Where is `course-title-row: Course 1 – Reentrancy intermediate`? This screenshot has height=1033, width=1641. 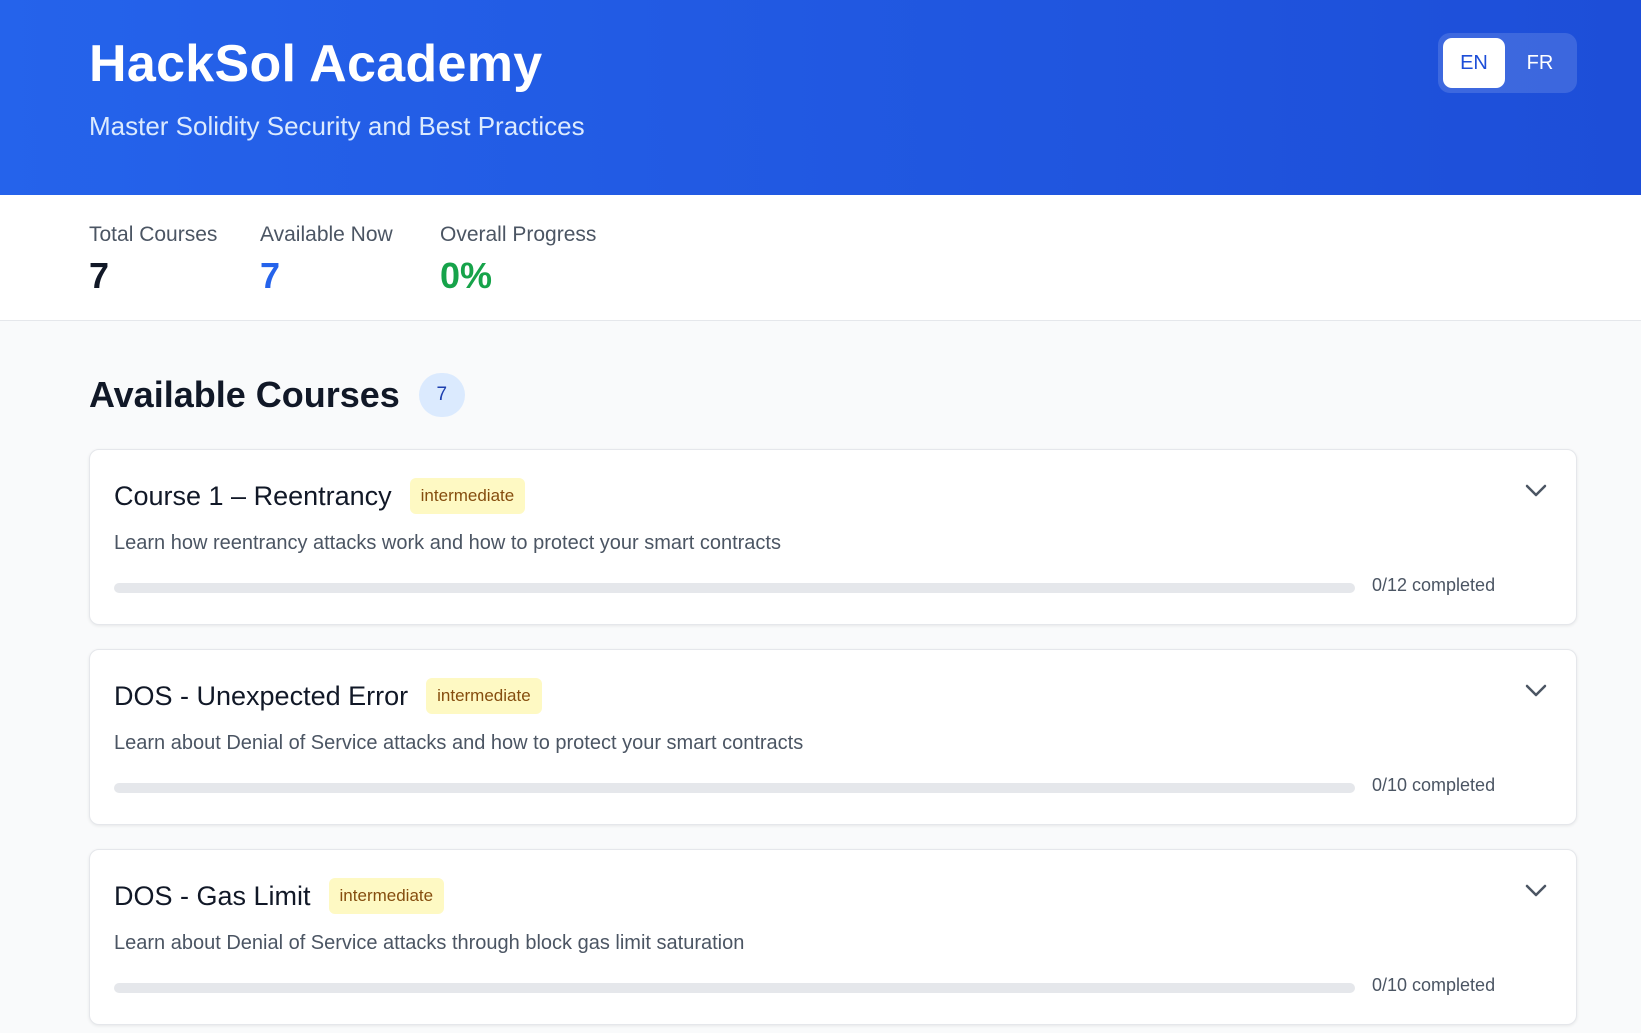 course-title-row: Course 1 – Reentrancy intermediate is located at coordinates (320, 496).